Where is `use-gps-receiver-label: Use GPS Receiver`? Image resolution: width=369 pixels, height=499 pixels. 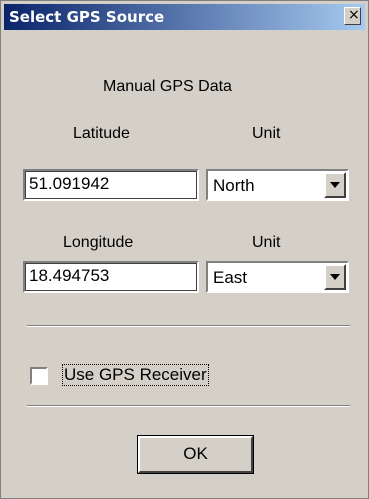 use-gps-receiver-label: Use GPS Receiver is located at coordinates (135, 375).